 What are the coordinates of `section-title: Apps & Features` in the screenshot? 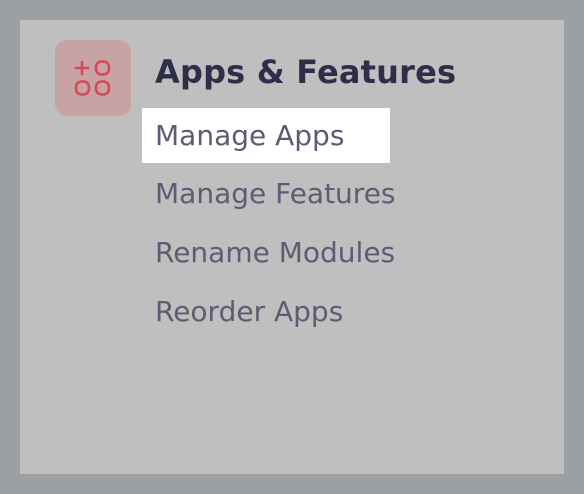 It's located at (306, 72).